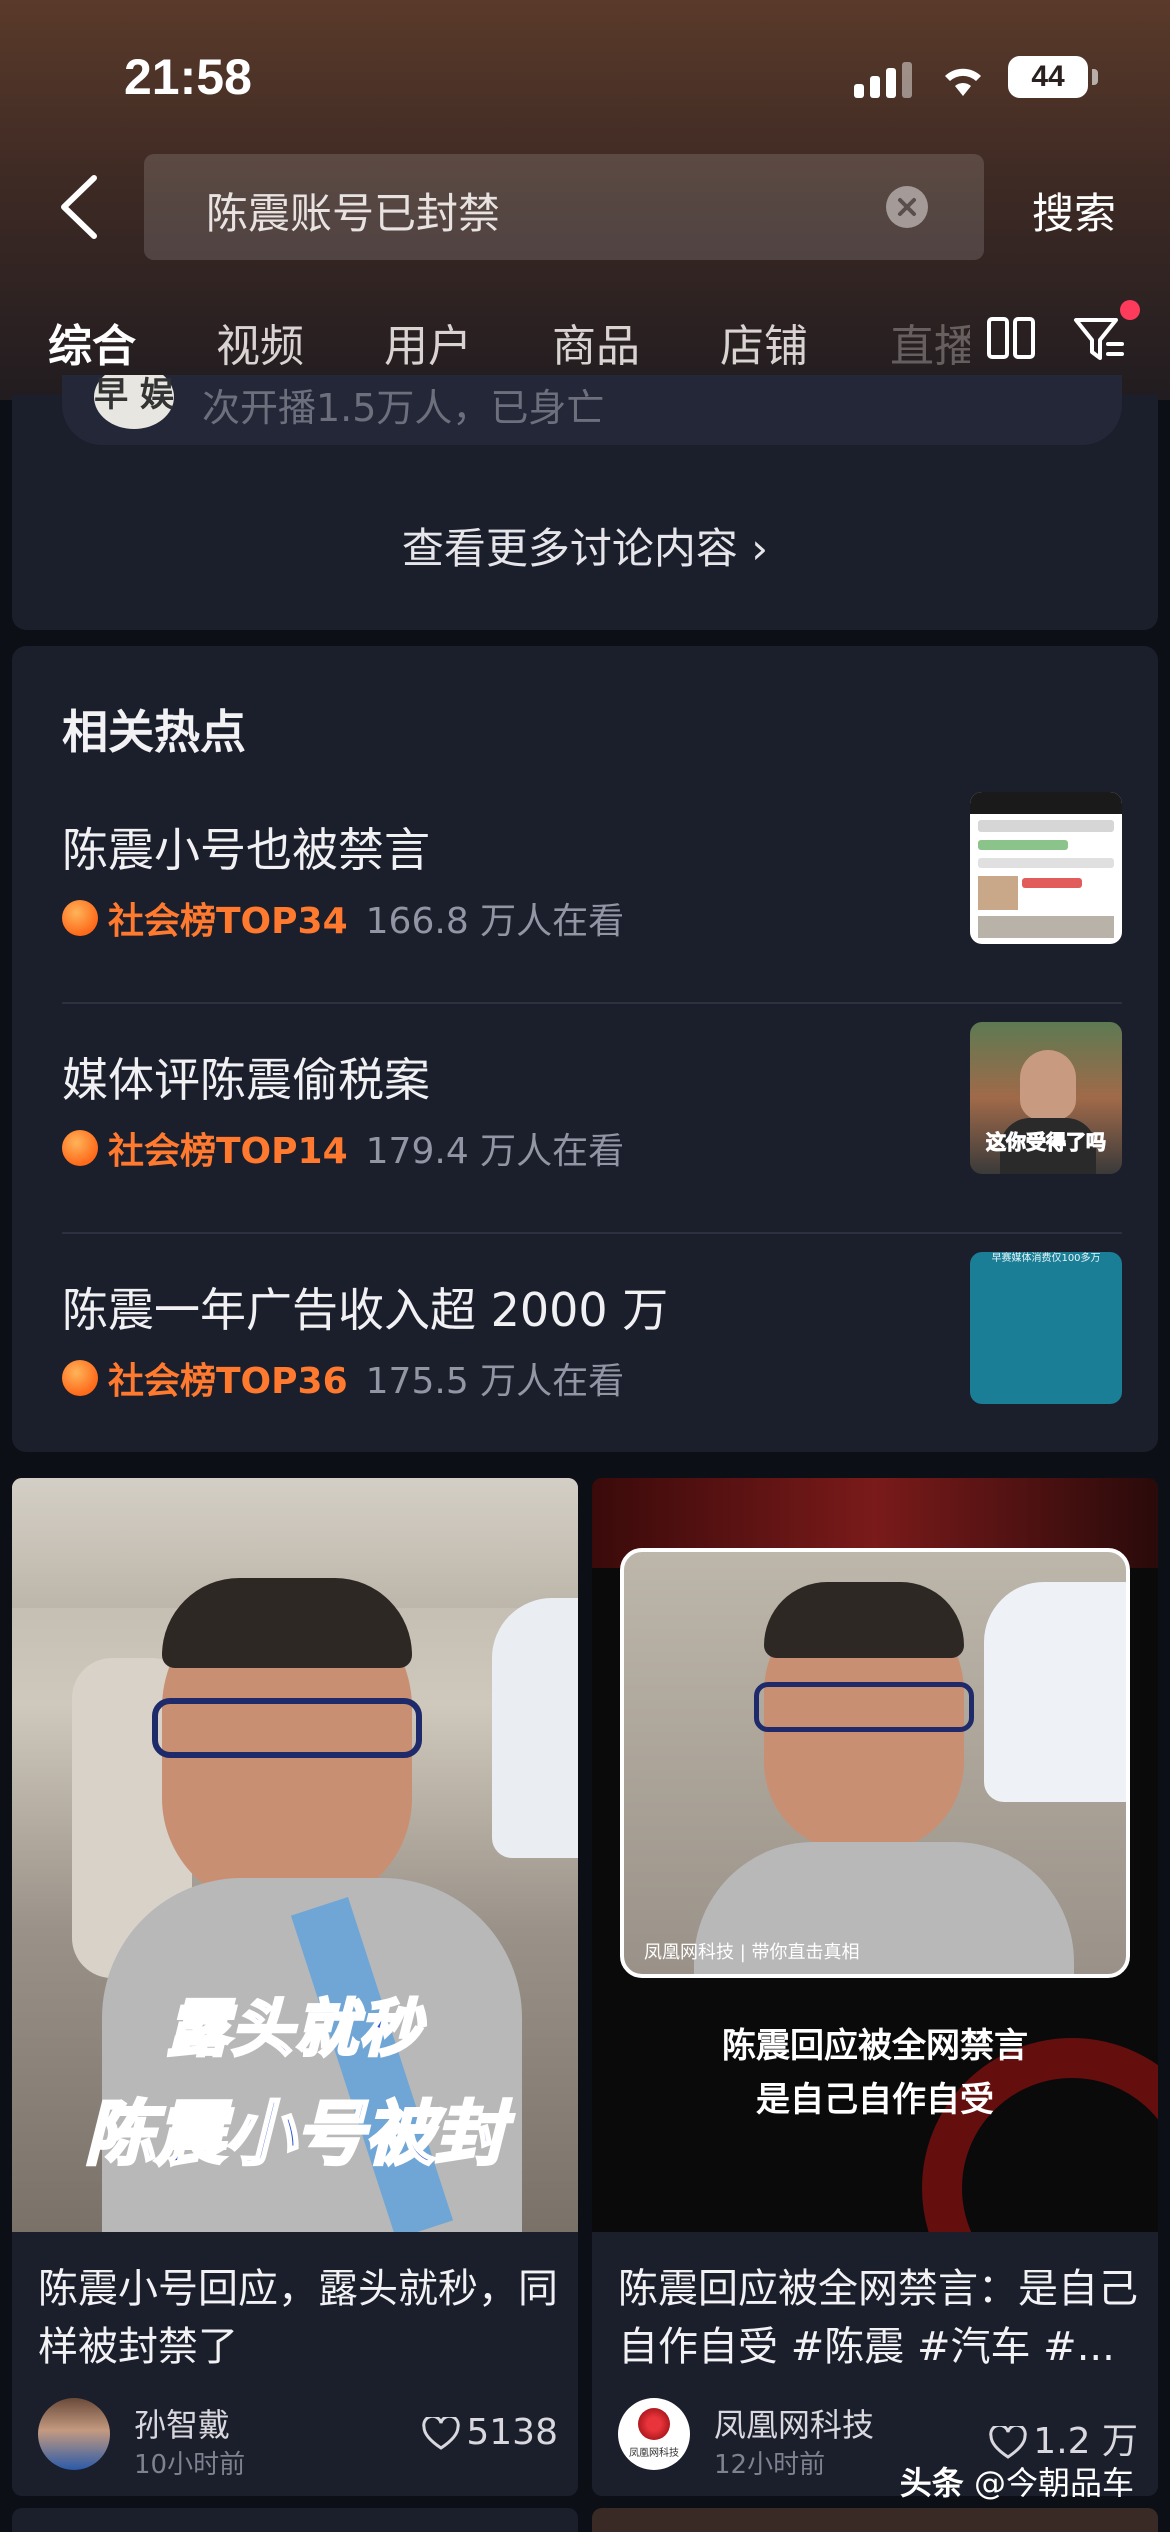  What do you see at coordinates (1046, 1142) in the screenshot?
I see `thumbnail-caption: 这你受得了吗` at bounding box center [1046, 1142].